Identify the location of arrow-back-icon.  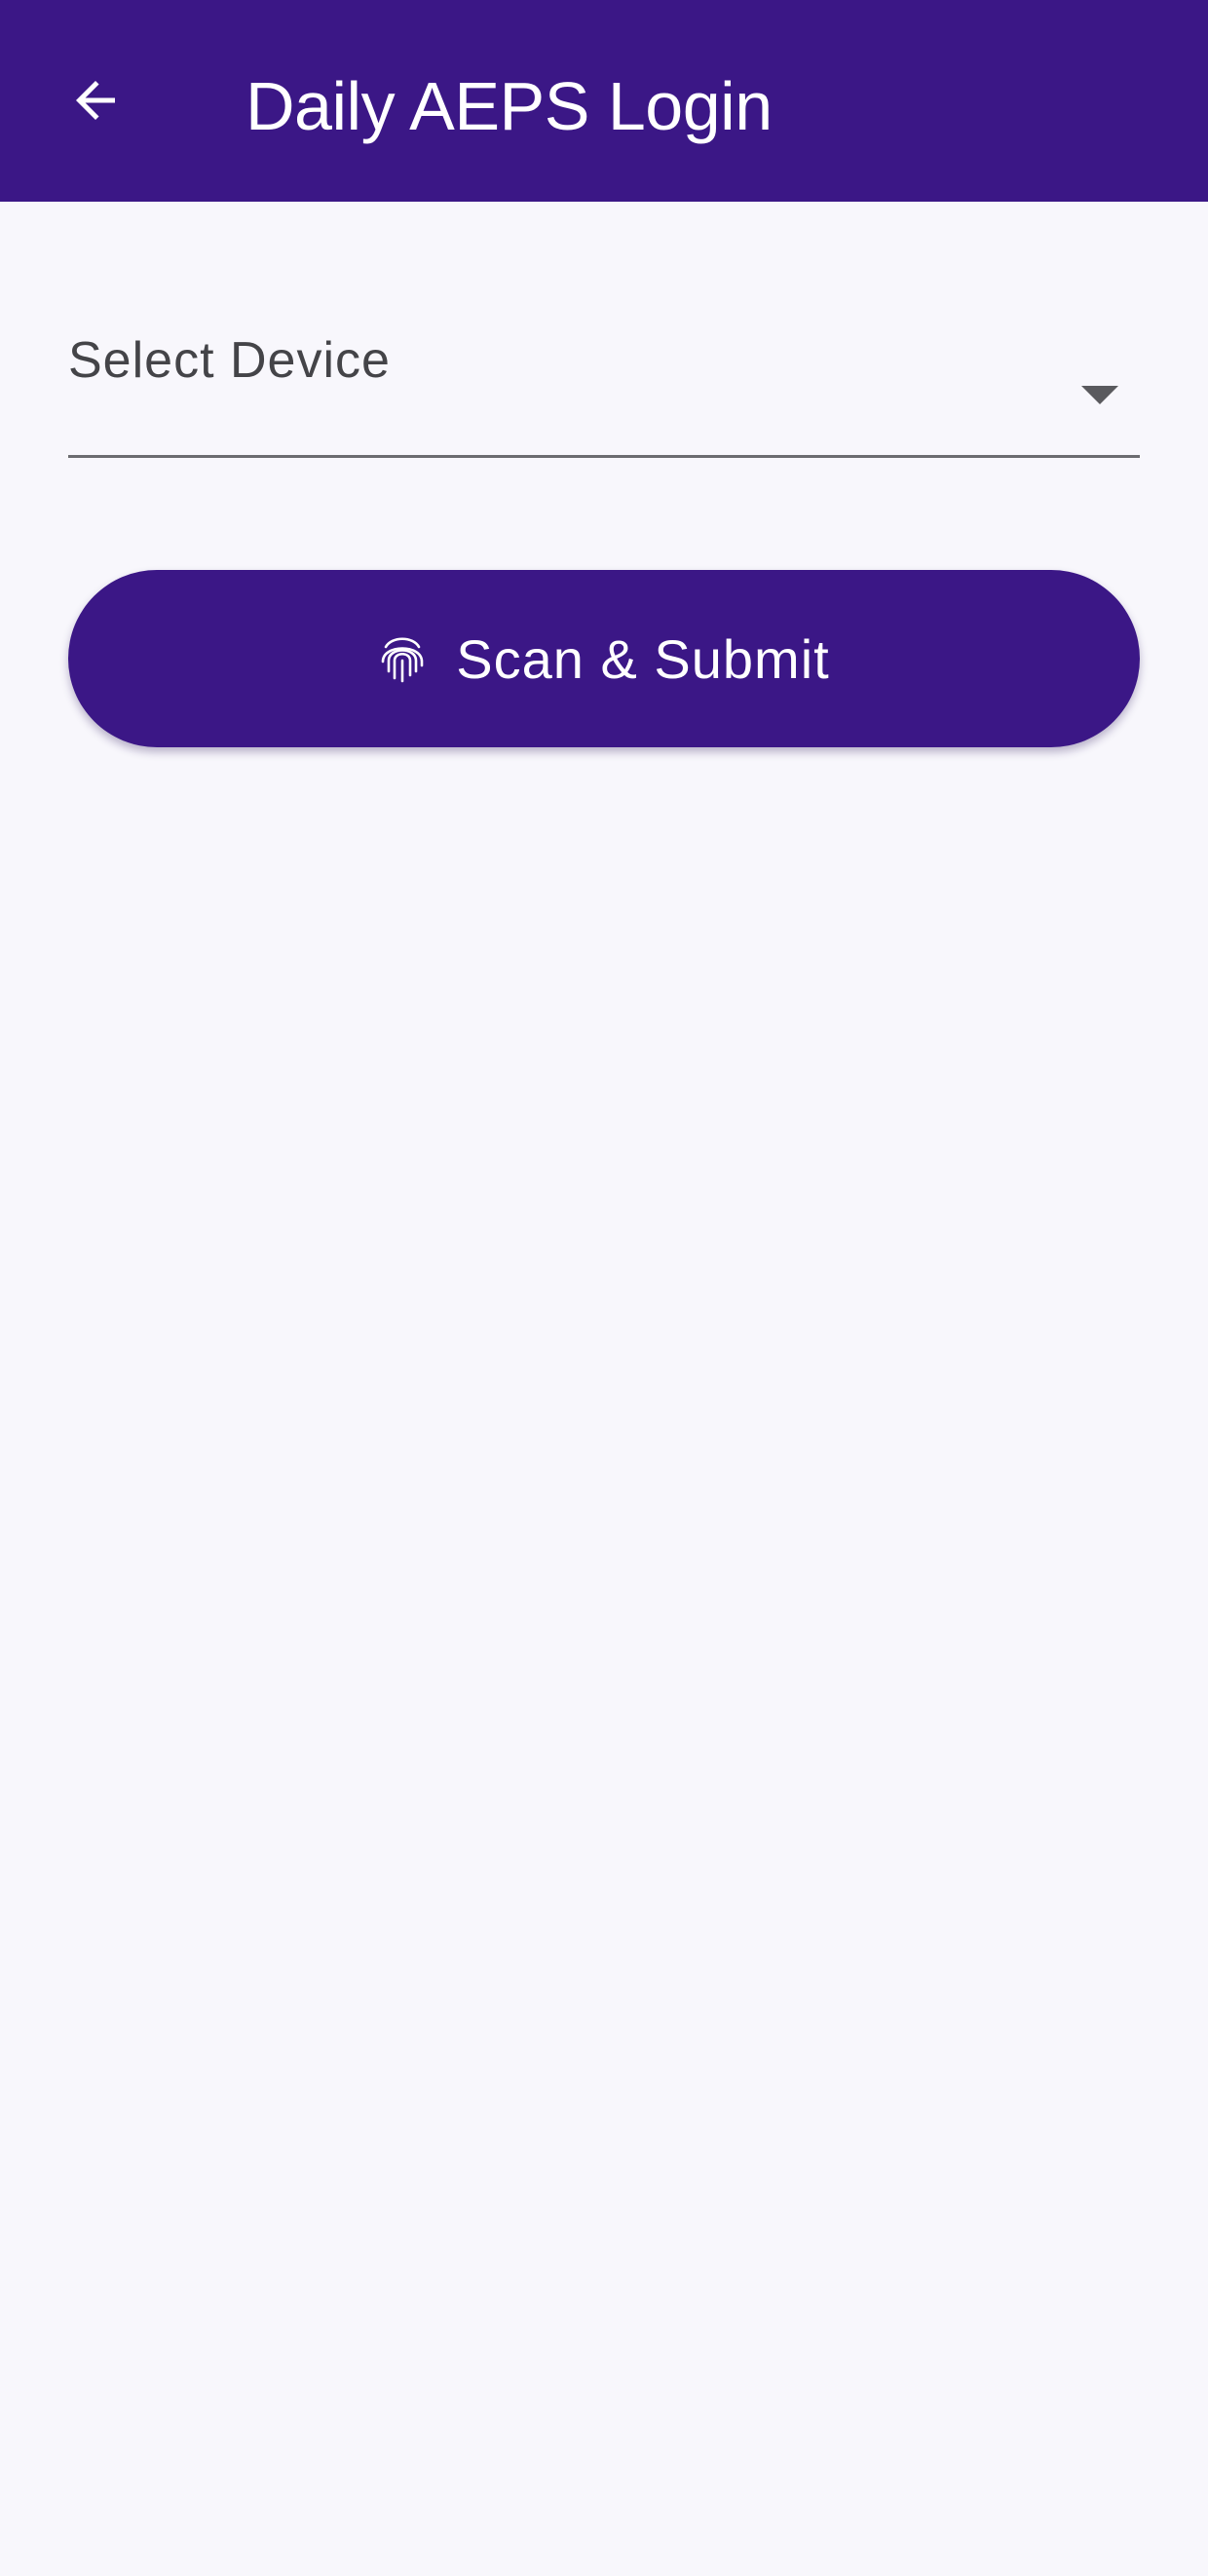
(95, 100).